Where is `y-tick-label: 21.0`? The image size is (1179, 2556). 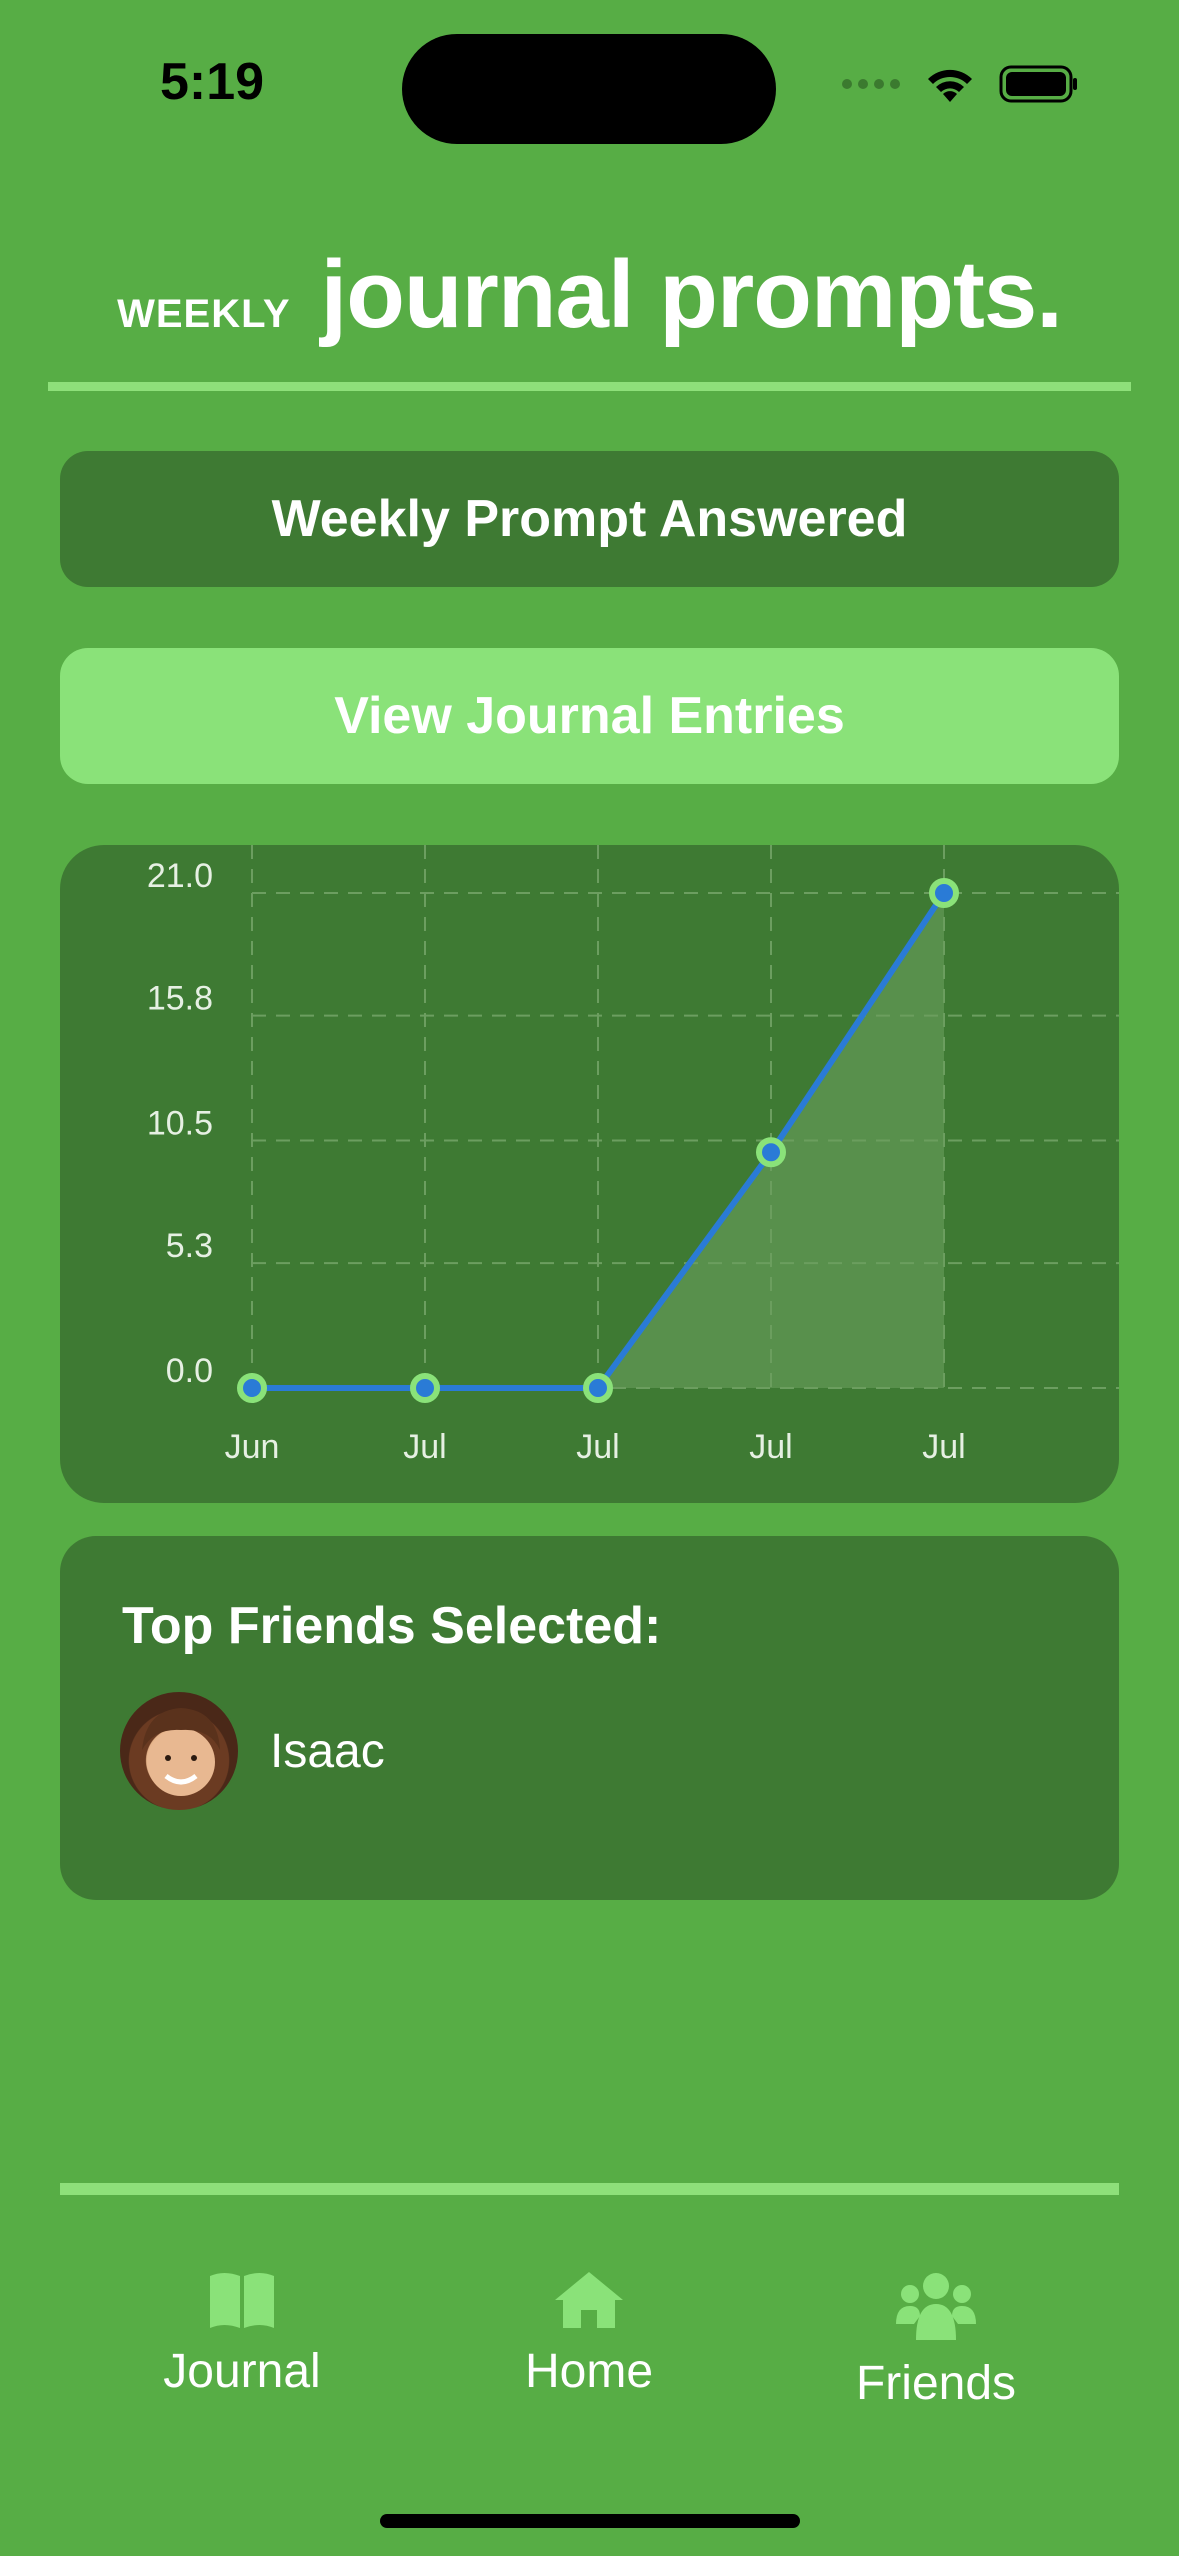
y-tick-label: 21.0 is located at coordinates (180, 876).